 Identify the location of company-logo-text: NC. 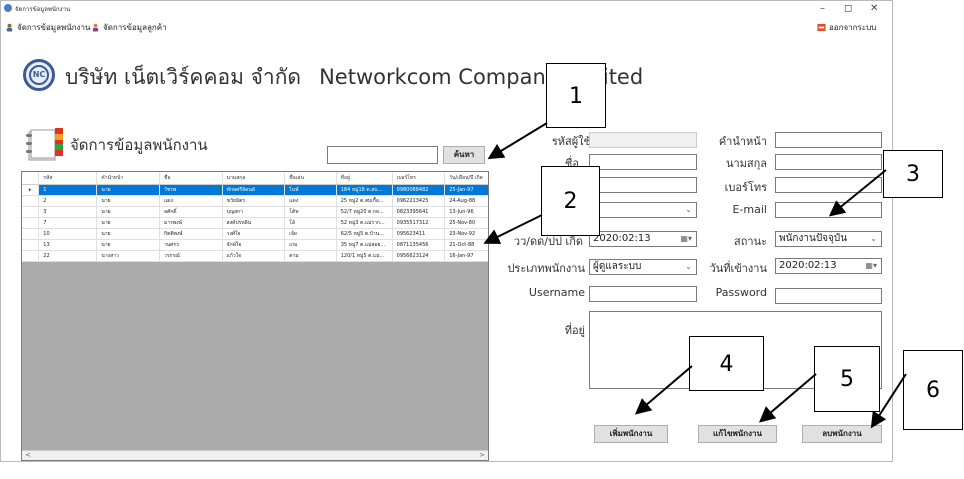
(39, 75).